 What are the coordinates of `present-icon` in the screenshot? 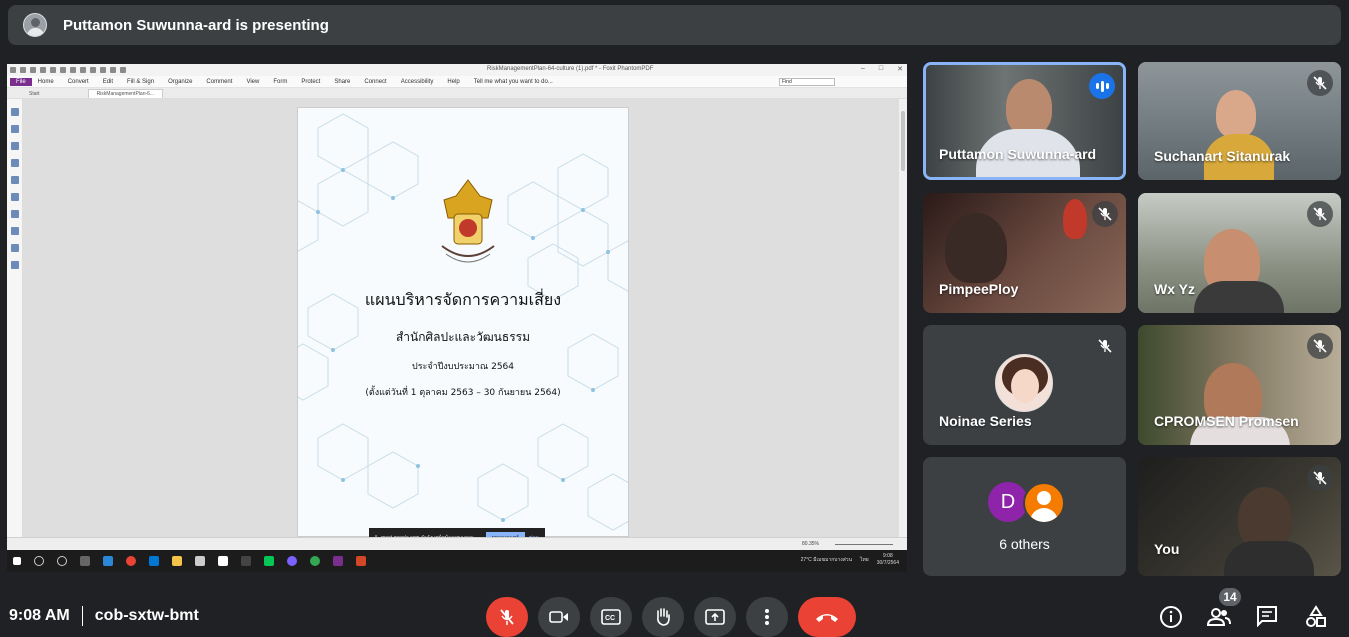 It's located at (715, 617).